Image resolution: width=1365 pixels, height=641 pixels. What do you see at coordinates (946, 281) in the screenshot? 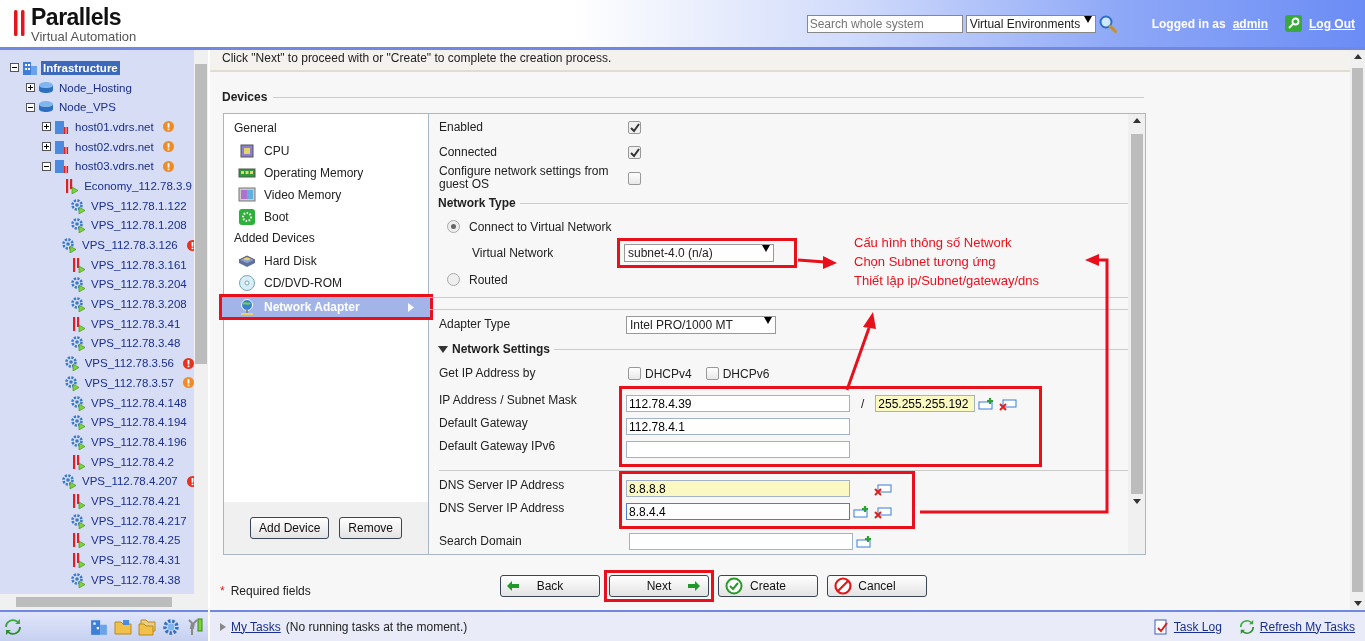
I see `annotation-text: Thiết lập ip/Subnet/gateway/dns` at bounding box center [946, 281].